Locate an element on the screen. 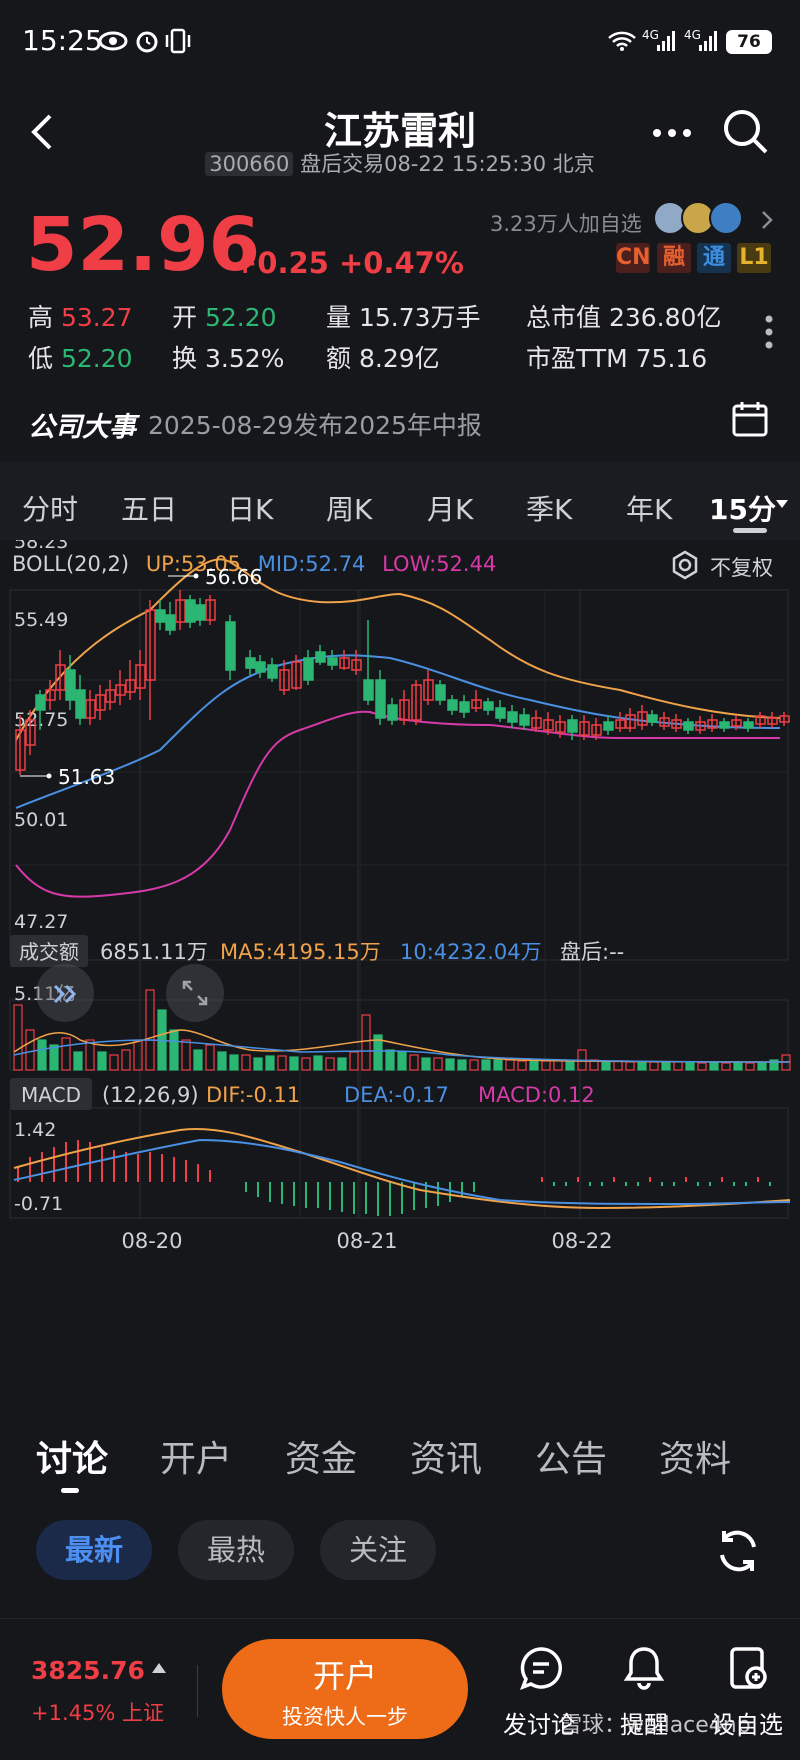  calendar-icon is located at coordinates (750, 419).